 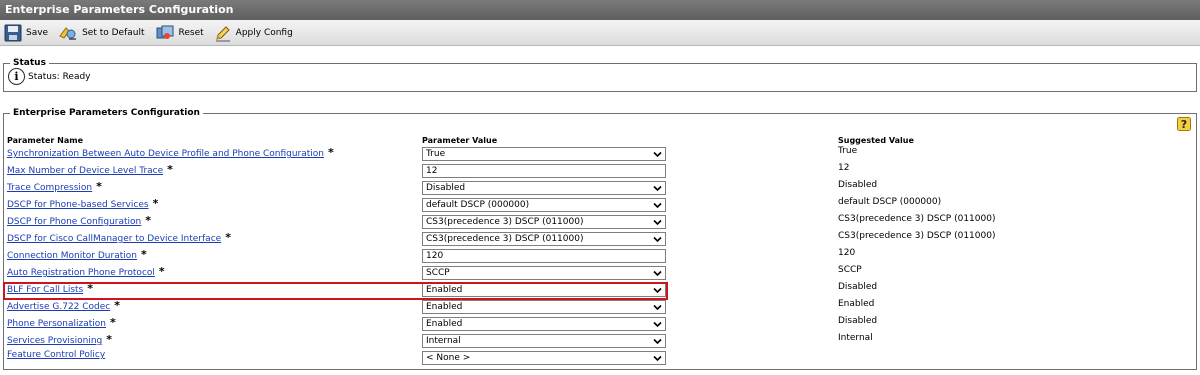 What do you see at coordinates (45, 140) in the screenshot?
I see `header-parameter-name: Parameter Name` at bounding box center [45, 140].